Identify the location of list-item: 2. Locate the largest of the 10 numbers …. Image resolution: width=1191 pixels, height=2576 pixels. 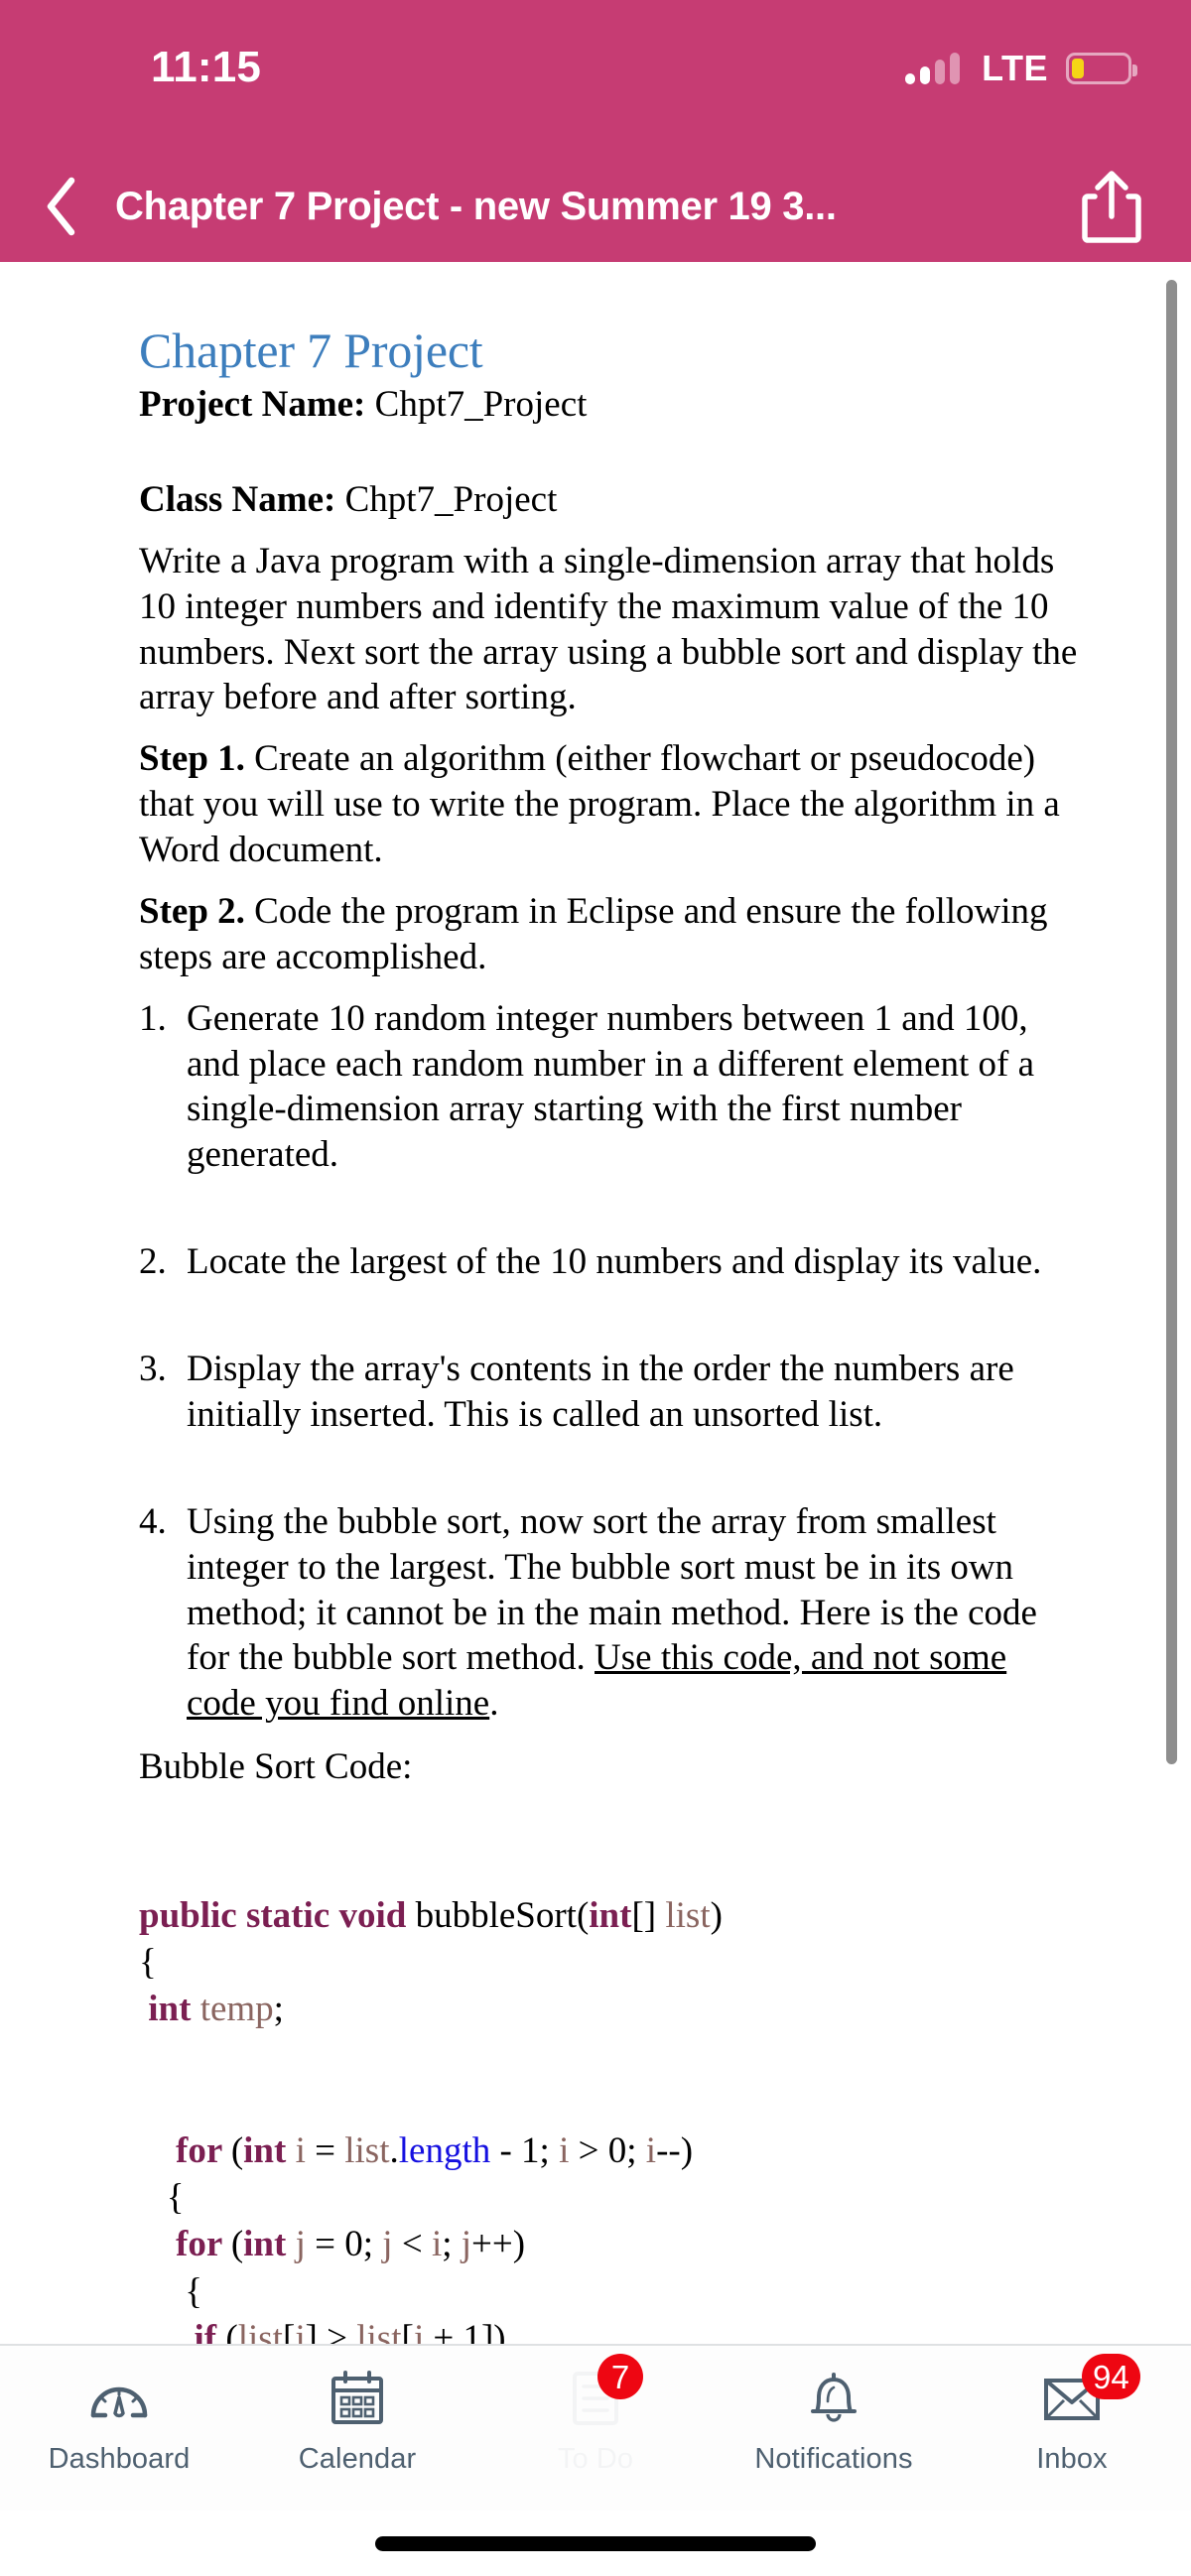
(611, 1262).